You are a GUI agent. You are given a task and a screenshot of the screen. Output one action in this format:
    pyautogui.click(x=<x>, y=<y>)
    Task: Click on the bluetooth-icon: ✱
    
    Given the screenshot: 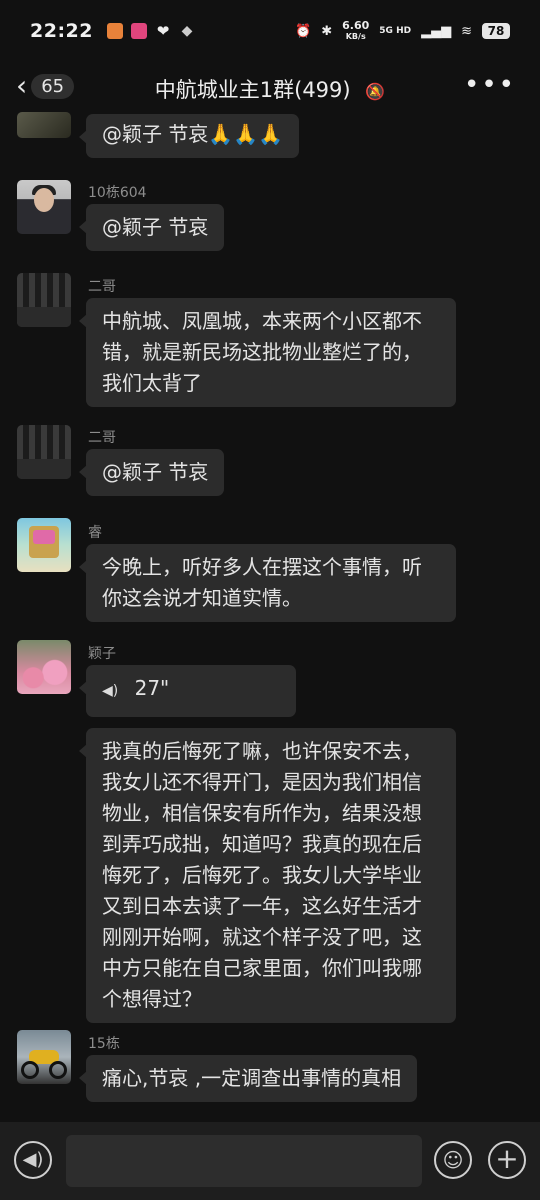 What is the action you would take?
    pyautogui.click(x=327, y=31)
    